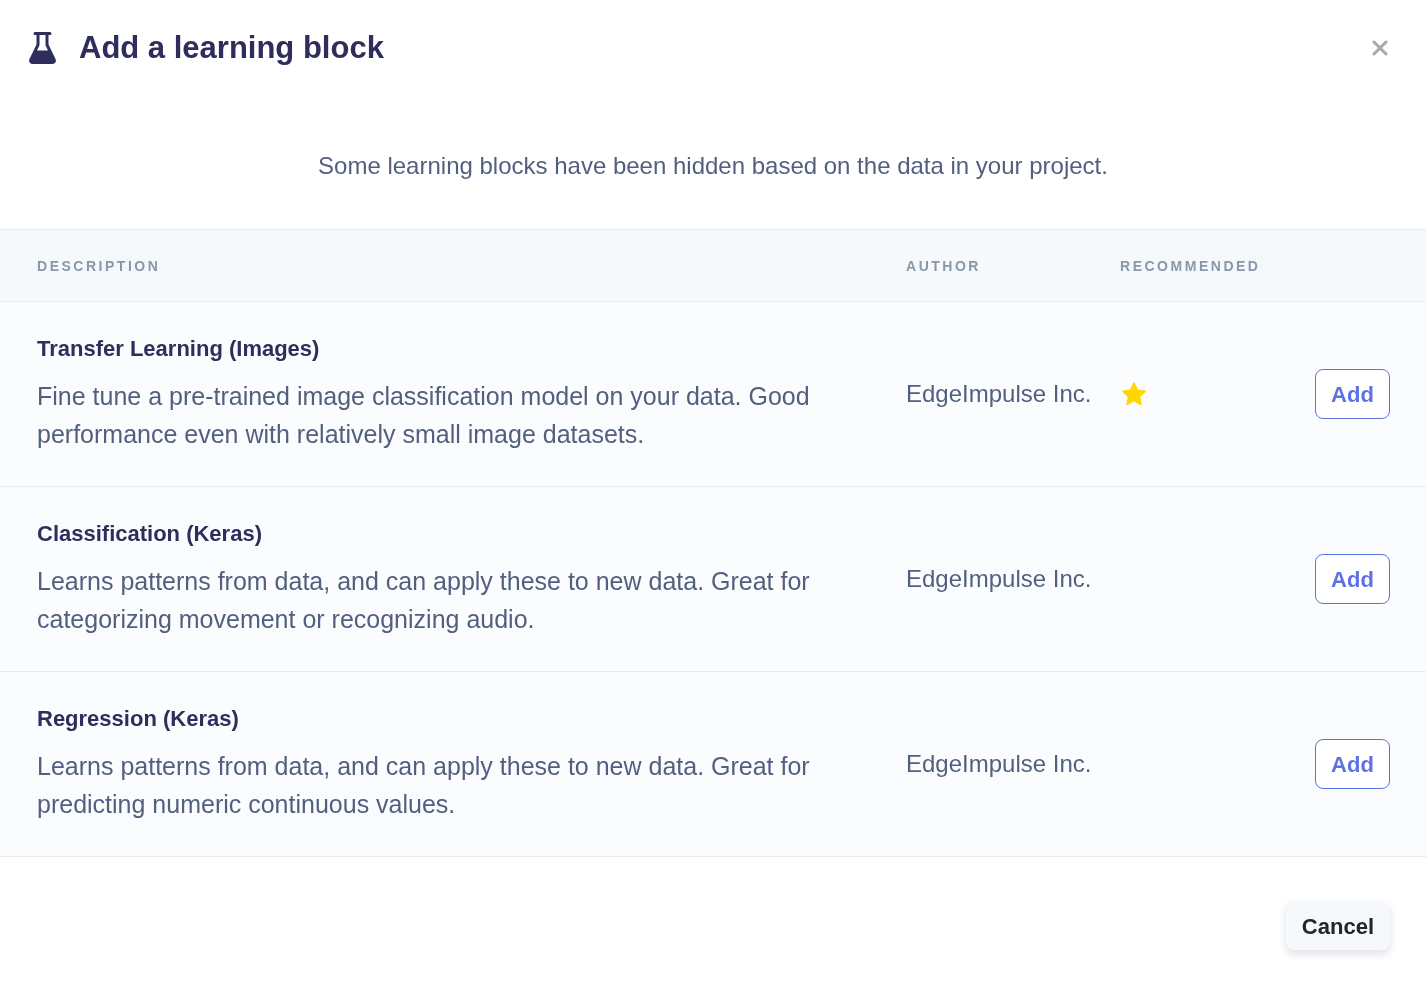  I want to click on block-description: Fine tune a pre-trained image classification model on your data. Good performance even with relatively small image datasets., so click(424, 415).